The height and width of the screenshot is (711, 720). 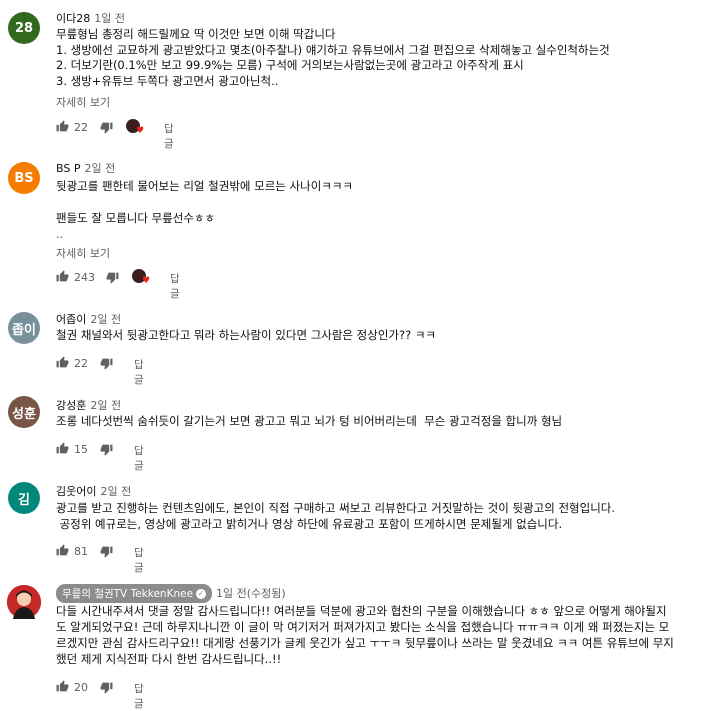 I want to click on comment-line: 3. 생방+유튜브 두쪽다 광고면서 광고아닌척.., so click(x=167, y=80).